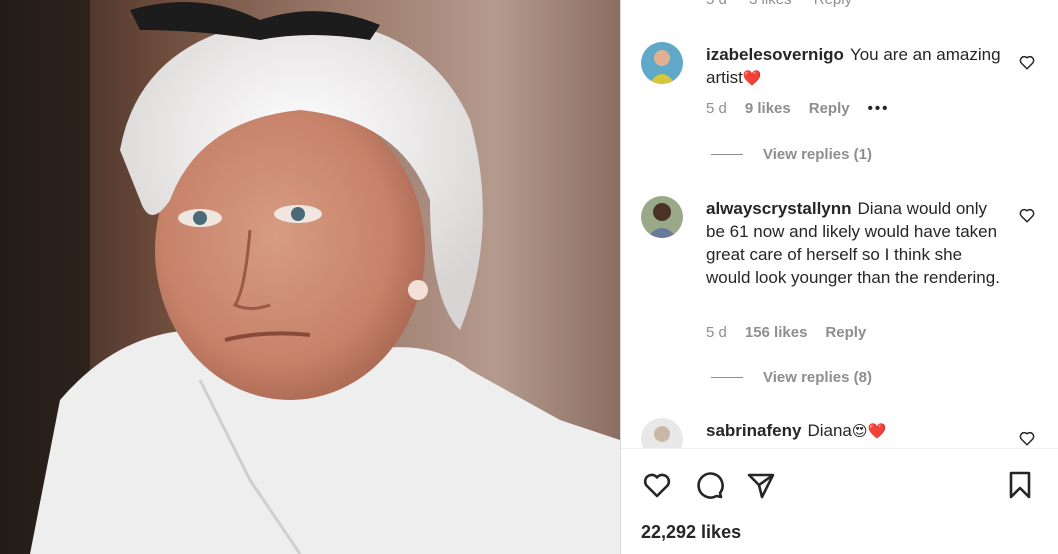 Image resolution: width=1058 pixels, height=554 pixels. What do you see at coordinates (817, 154) in the screenshot?
I see `view-replies-label: View replies (1)` at bounding box center [817, 154].